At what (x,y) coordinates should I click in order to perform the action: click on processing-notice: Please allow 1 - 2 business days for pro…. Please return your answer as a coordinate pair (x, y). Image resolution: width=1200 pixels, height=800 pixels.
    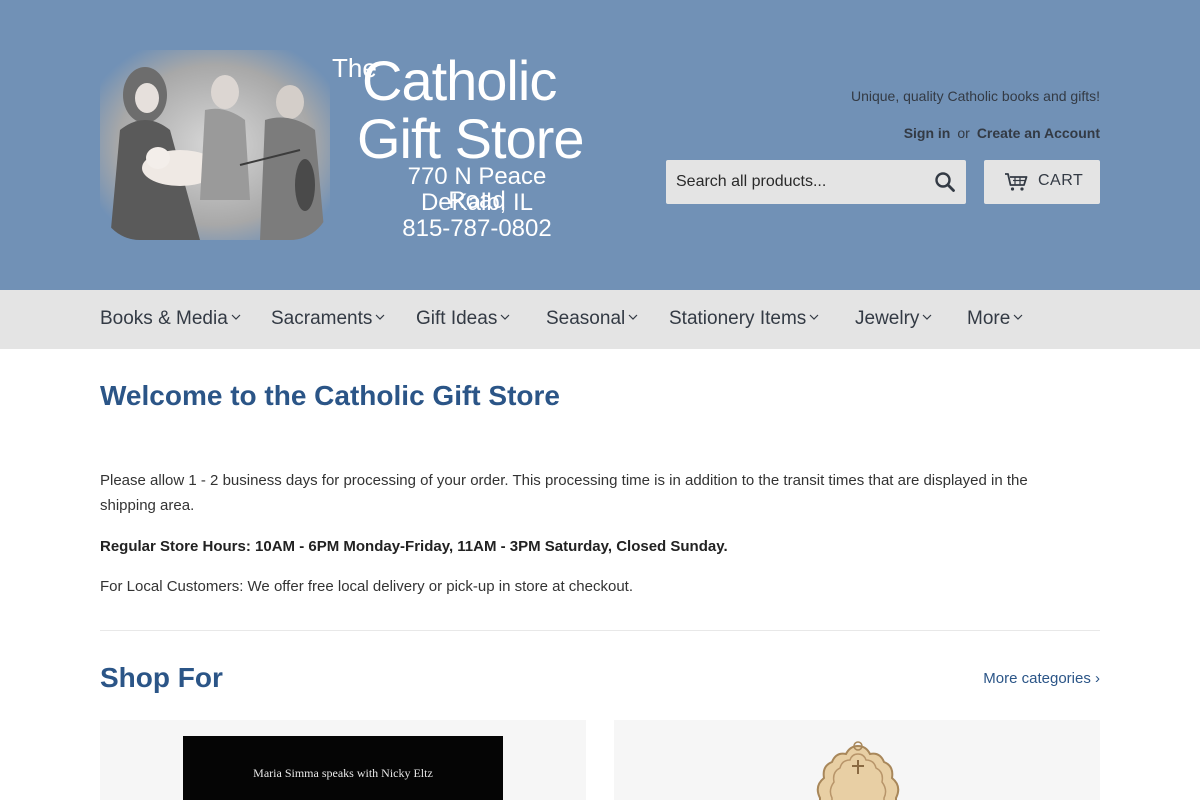
    Looking at the image, I should click on (564, 493).